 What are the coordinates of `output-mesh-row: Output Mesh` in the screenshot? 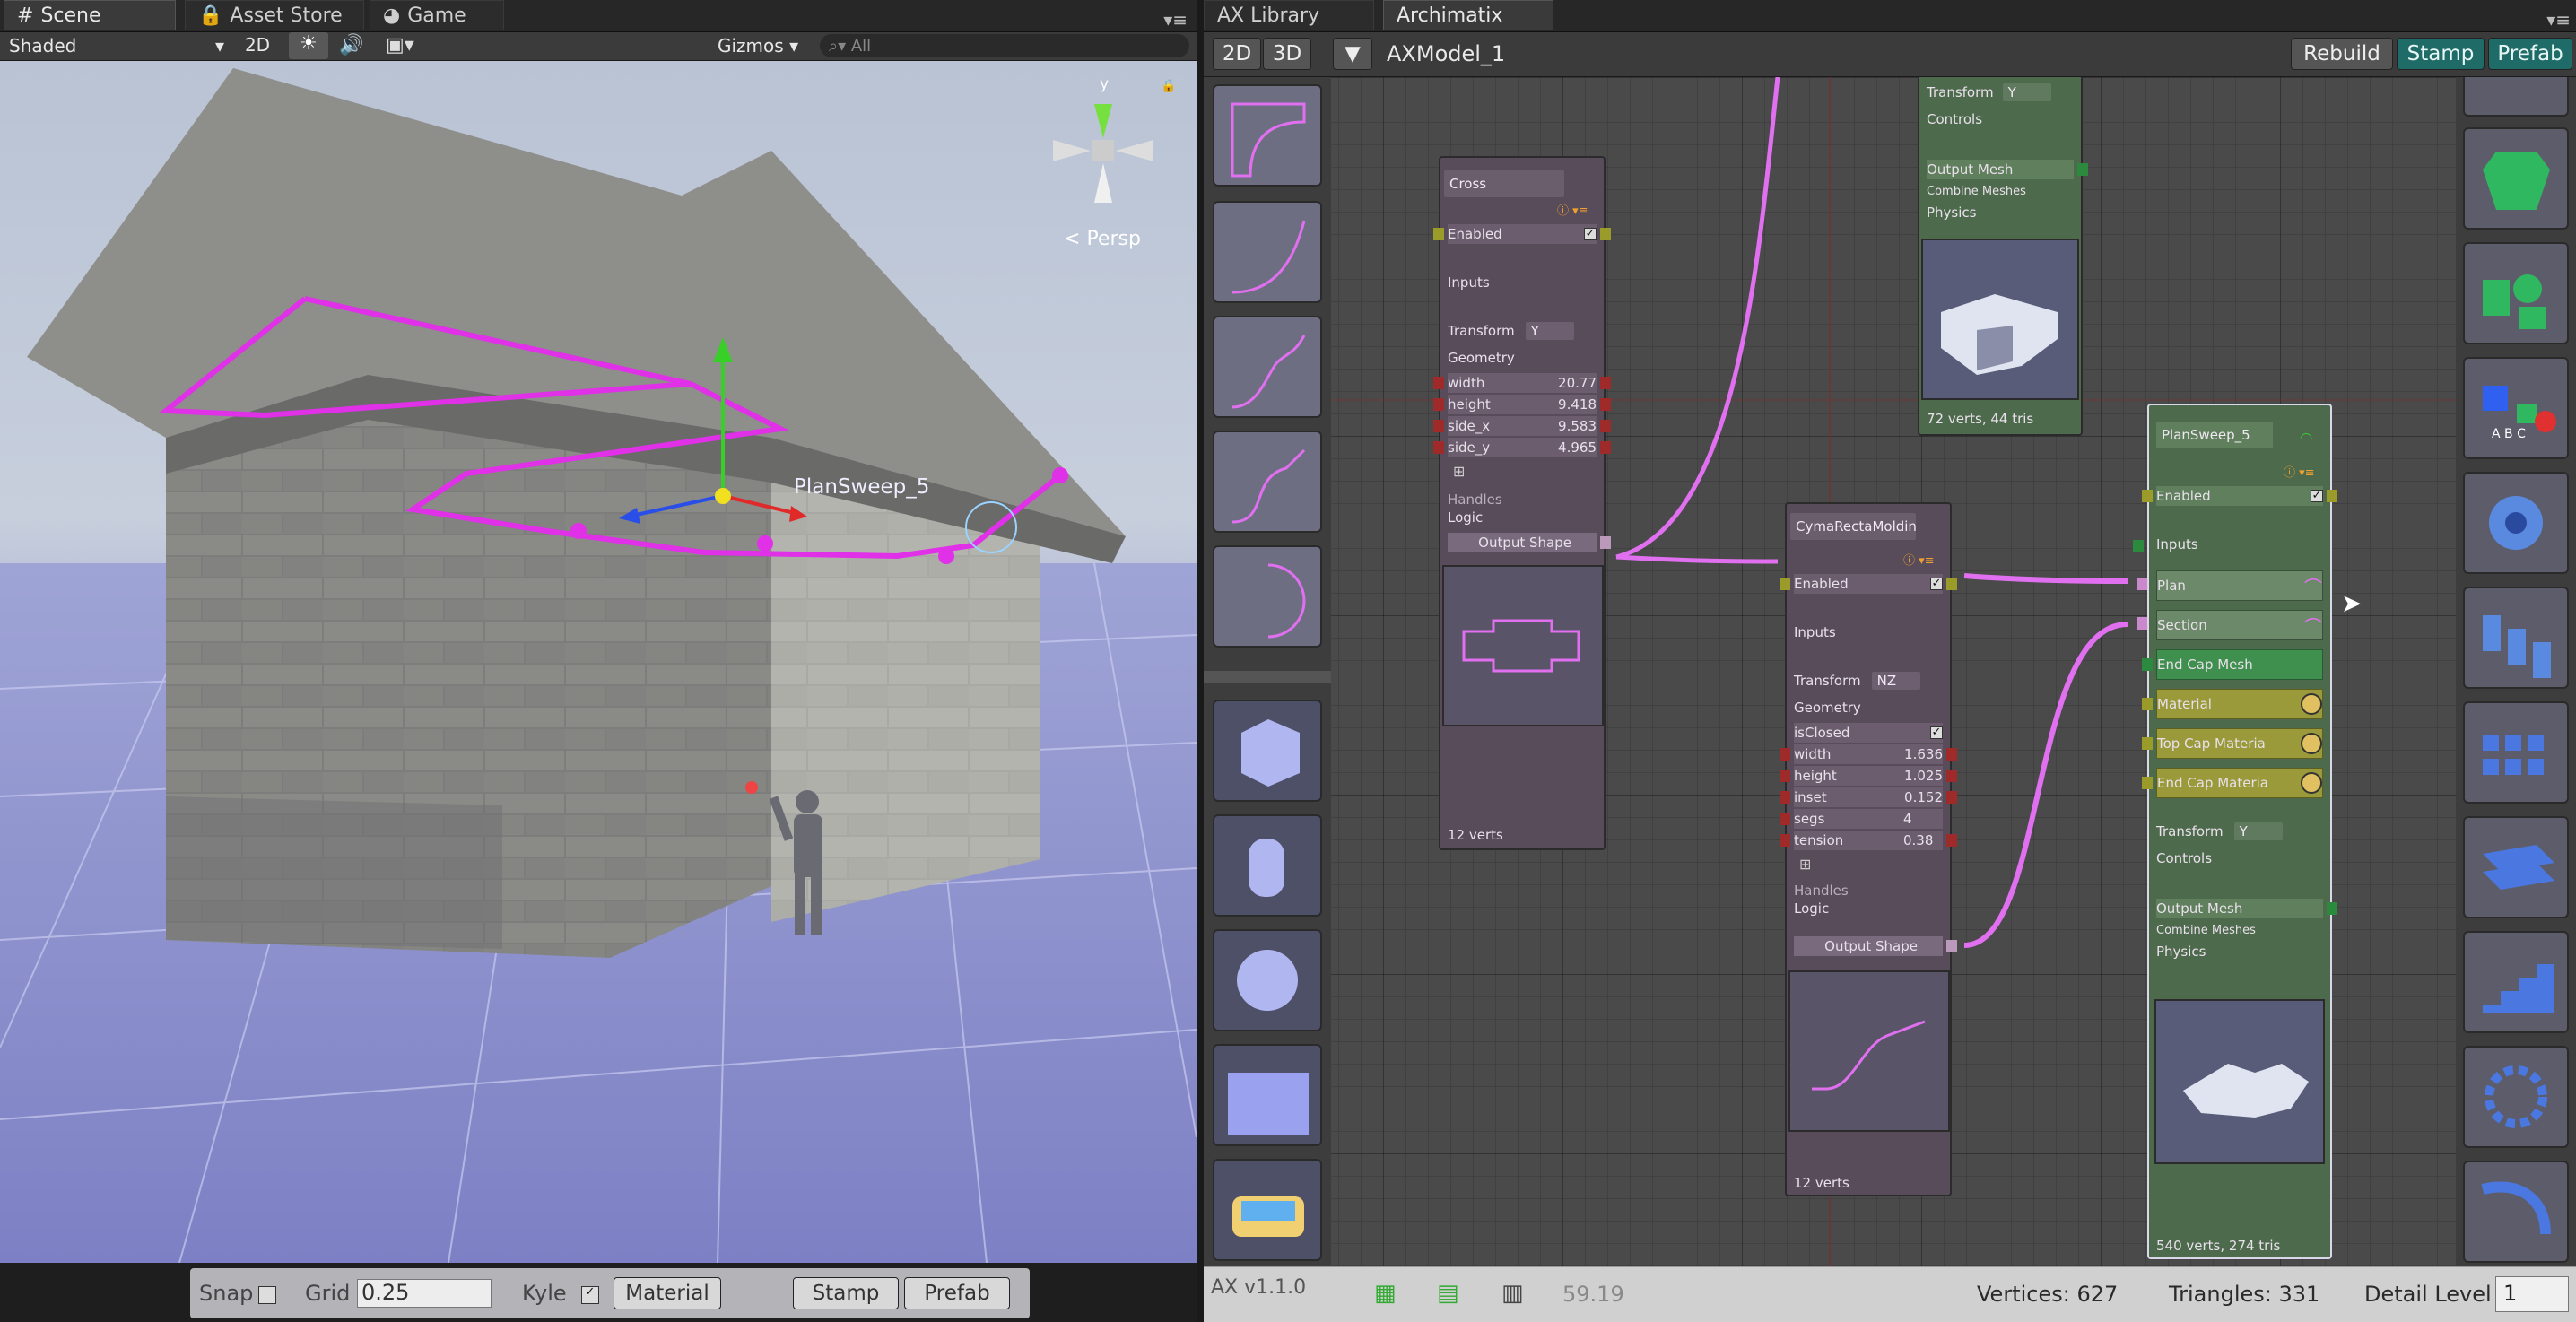 It's located at (2000, 169).